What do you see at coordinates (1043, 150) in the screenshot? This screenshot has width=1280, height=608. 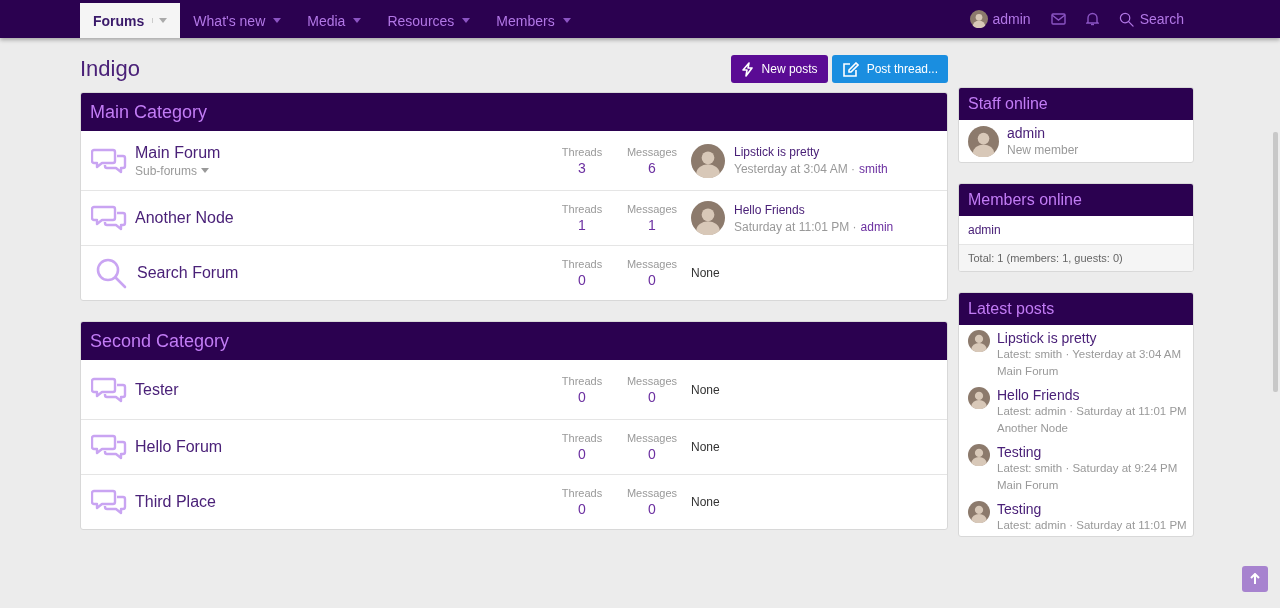 I see `member-role: New member` at bounding box center [1043, 150].